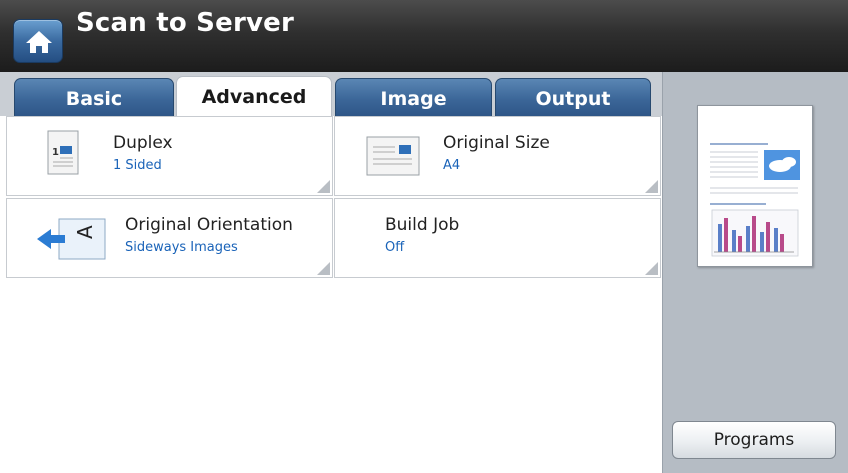  What do you see at coordinates (497, 238) in the screenshot?
I see `build-job-option: Build Job Off` at bounding box center [497, 238].